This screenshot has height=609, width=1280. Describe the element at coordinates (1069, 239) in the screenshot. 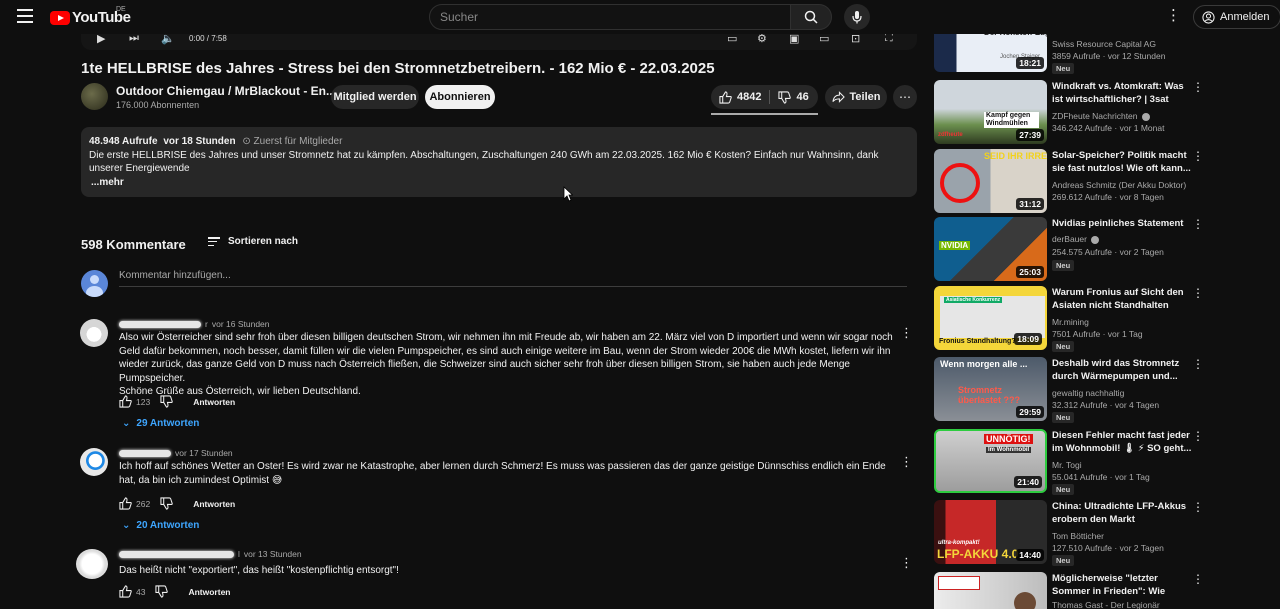

I see `video-channel-name: derBauer` at that location.